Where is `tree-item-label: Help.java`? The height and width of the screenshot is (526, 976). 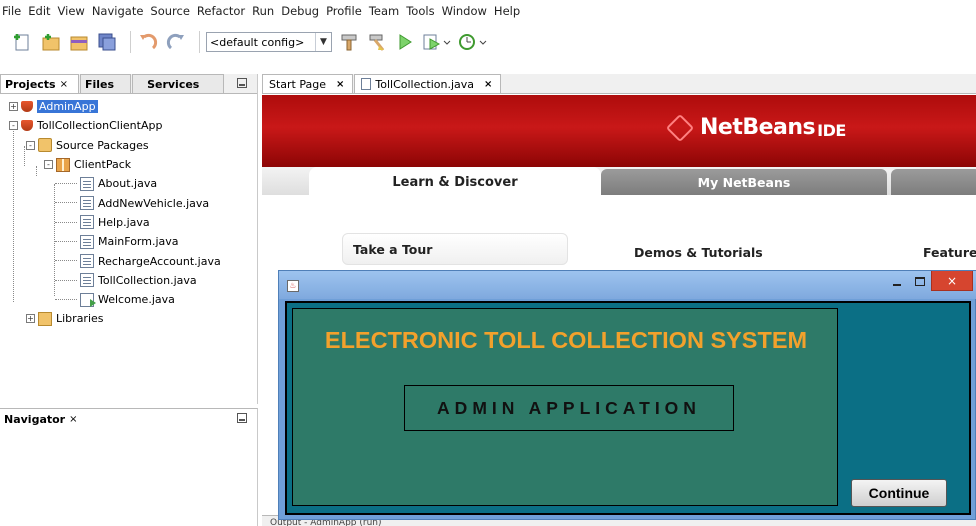
tree-item-label: Help.java is located at coordinates (124, 222).